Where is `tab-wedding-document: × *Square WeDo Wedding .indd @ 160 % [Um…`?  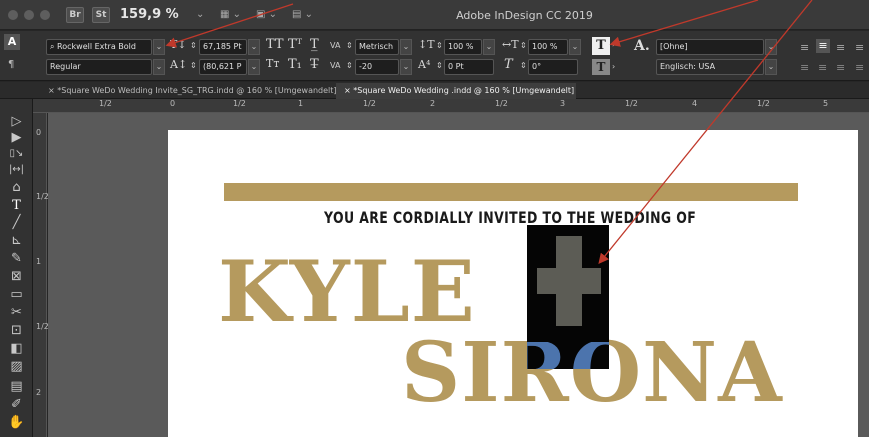 tab-wedding-document: × *Square WeDo Wedding .indd @ 160 % [Um… is located at coordinates (456, 91).